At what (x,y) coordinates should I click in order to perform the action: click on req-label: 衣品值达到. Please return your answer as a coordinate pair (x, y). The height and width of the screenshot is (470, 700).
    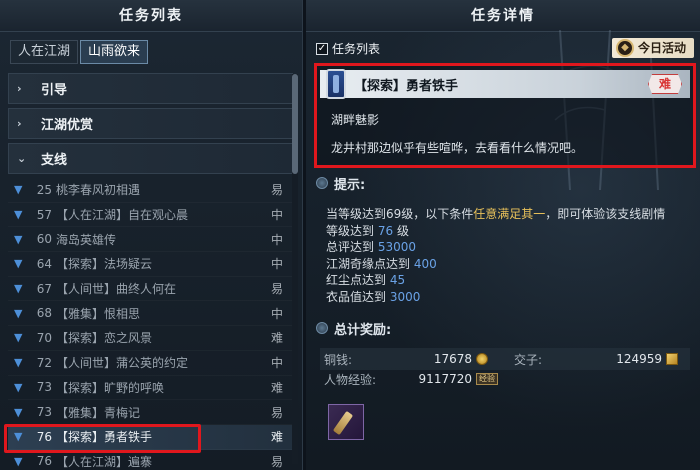
    Looking at the image, I should click on (356, 296).